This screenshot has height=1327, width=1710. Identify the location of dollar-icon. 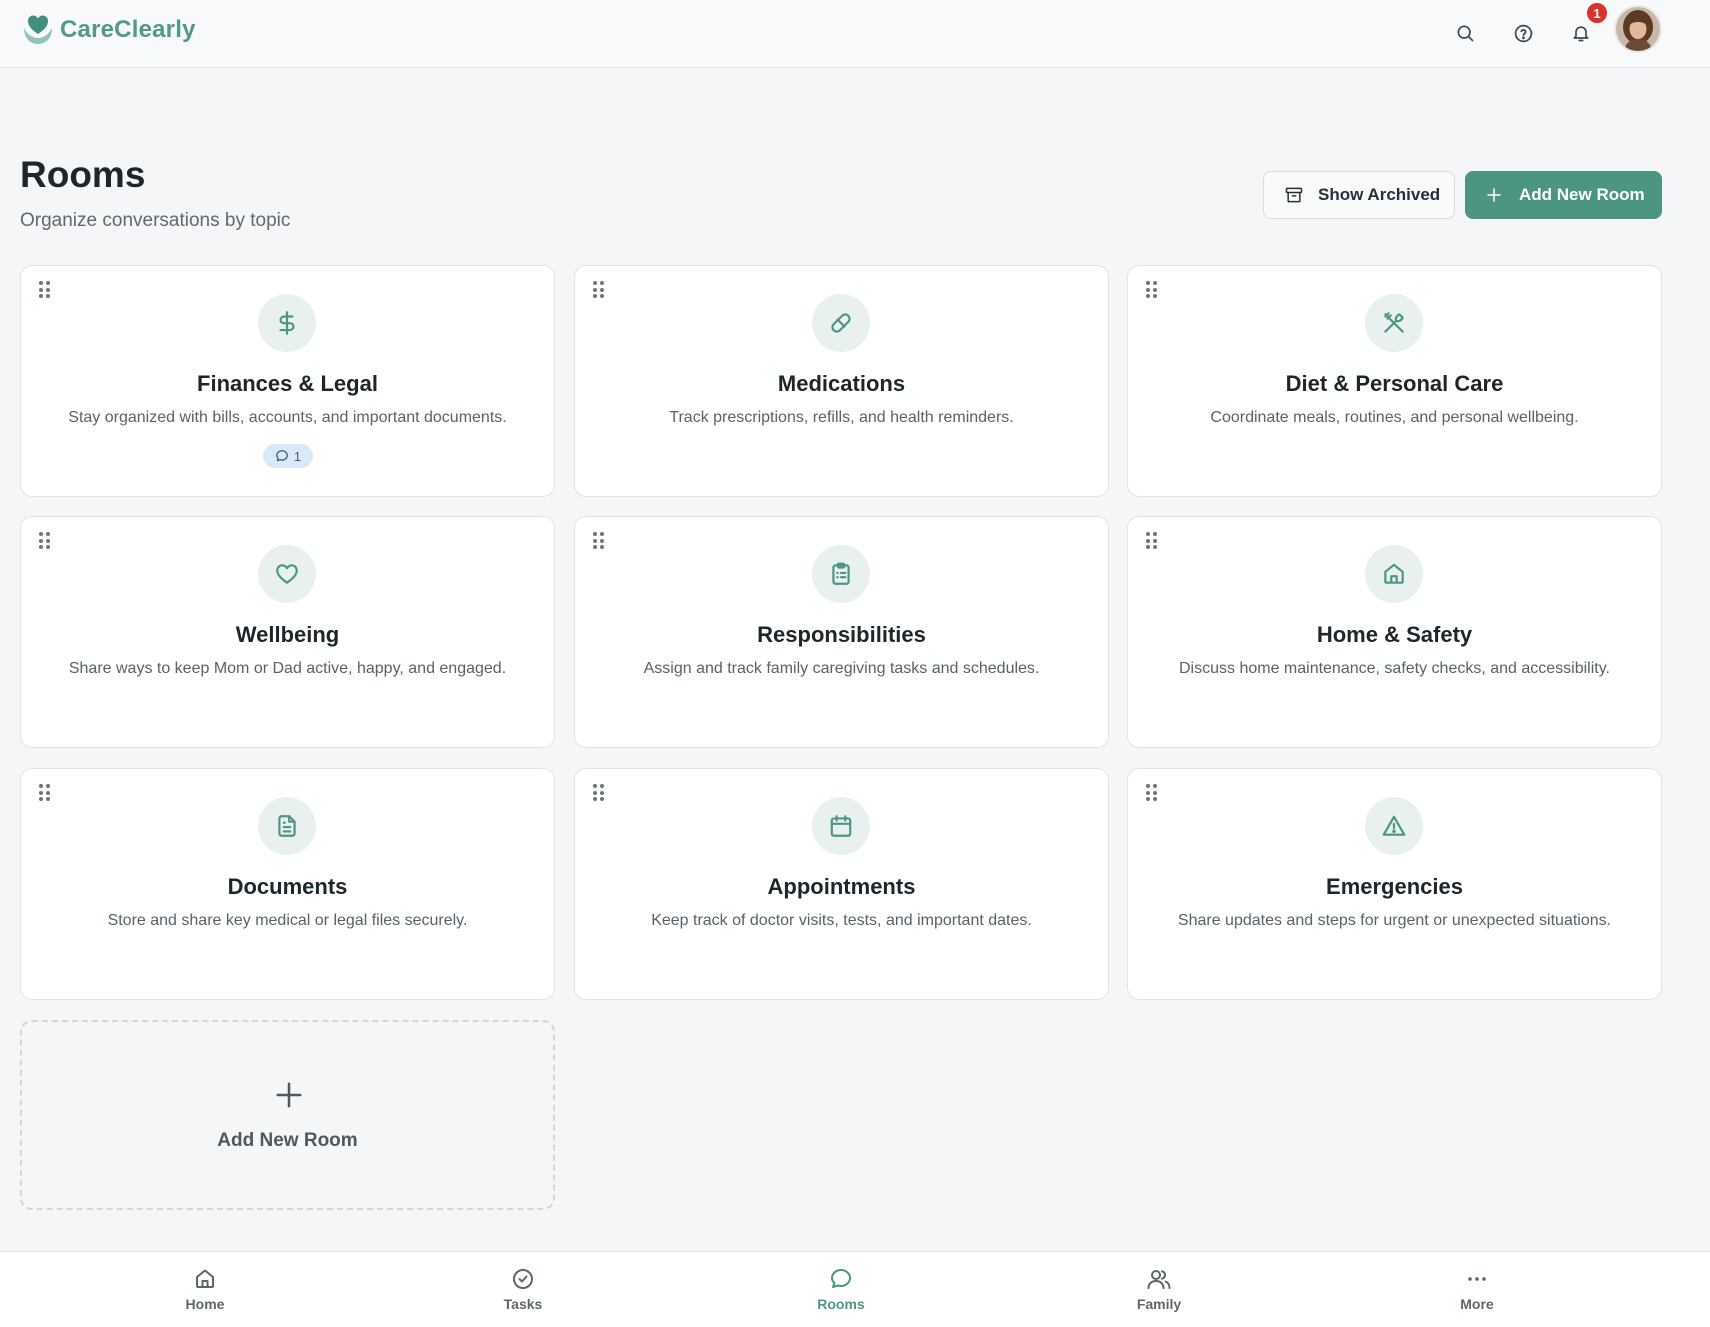
(287, 323).